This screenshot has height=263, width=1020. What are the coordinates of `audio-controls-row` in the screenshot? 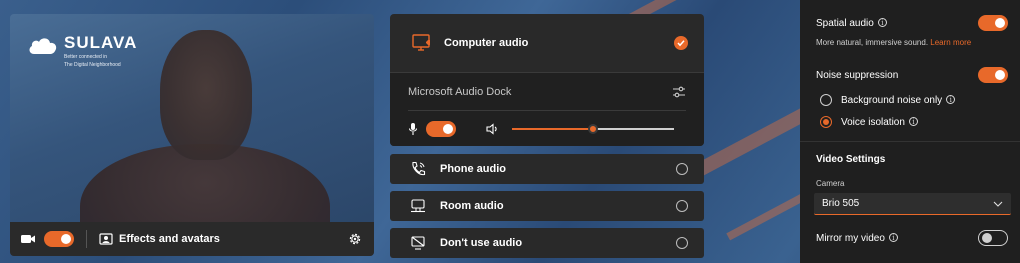 It's located at (547, 129).